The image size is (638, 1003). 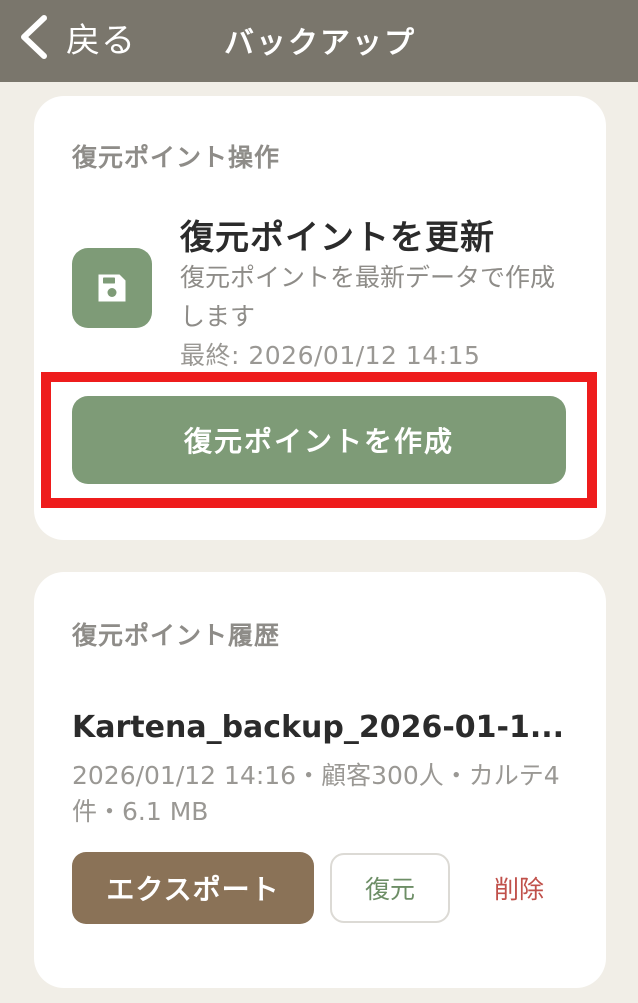 I want to click on navigation-bar: 戻る バックアップ, so click(x=319, y=41).